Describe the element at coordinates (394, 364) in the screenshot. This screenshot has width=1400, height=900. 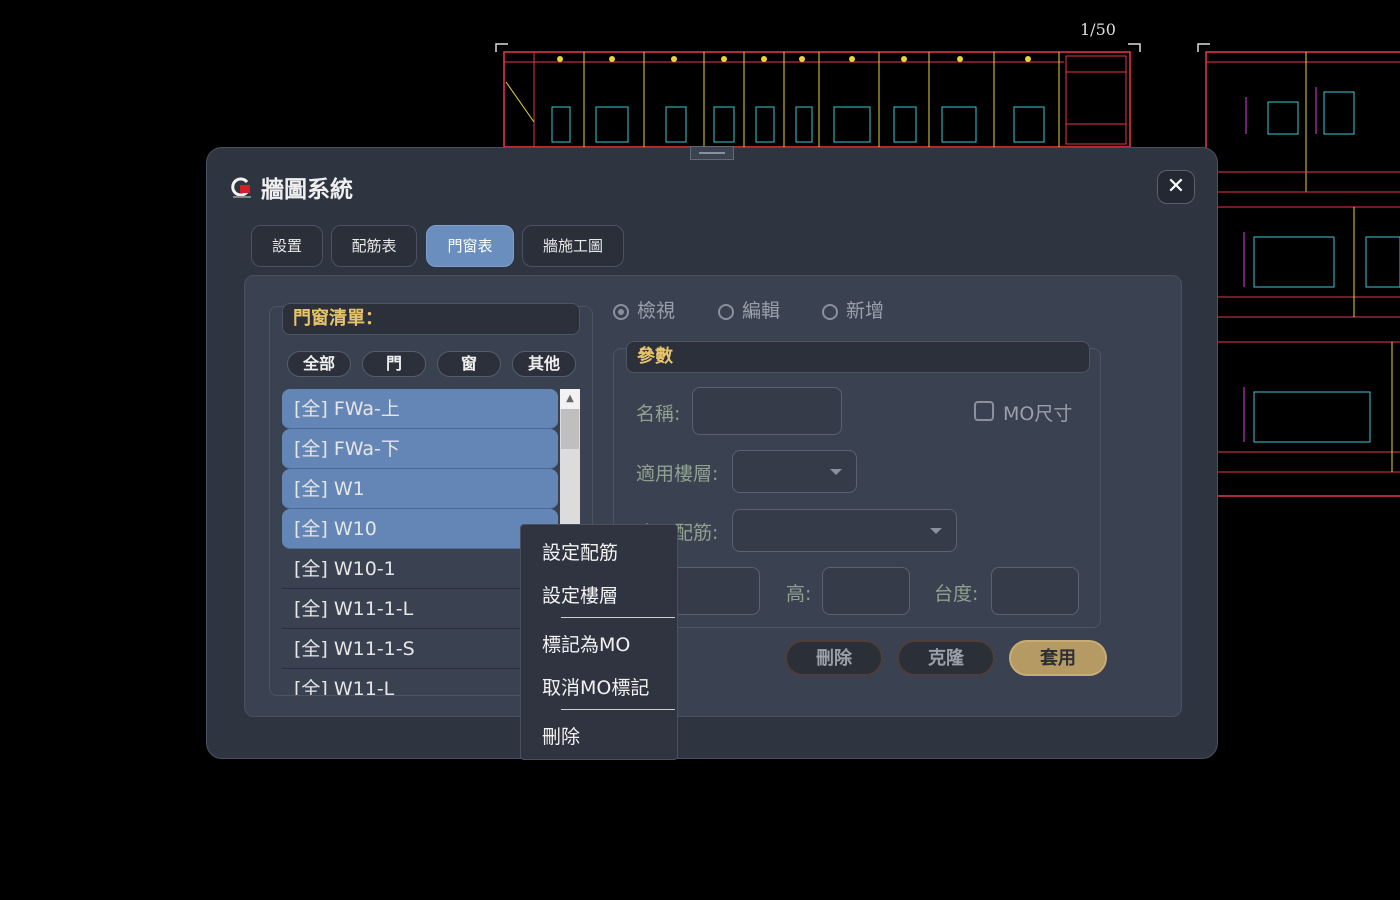
I see `filter-door-button: 門` at that location.